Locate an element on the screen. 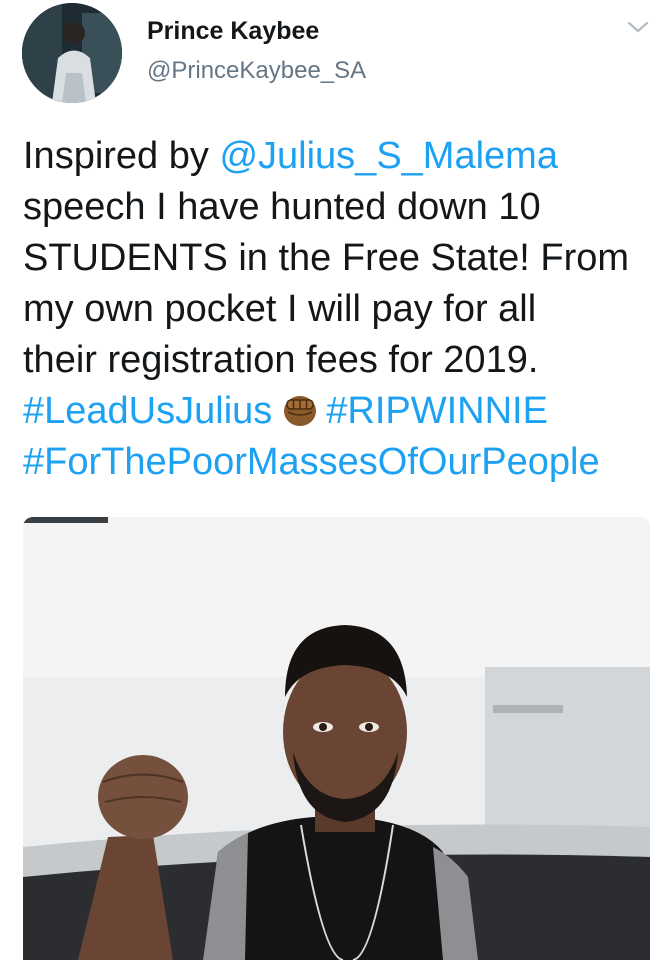  author-handle: @PrinceKaybee_SA is located at coordinates (256, 71).